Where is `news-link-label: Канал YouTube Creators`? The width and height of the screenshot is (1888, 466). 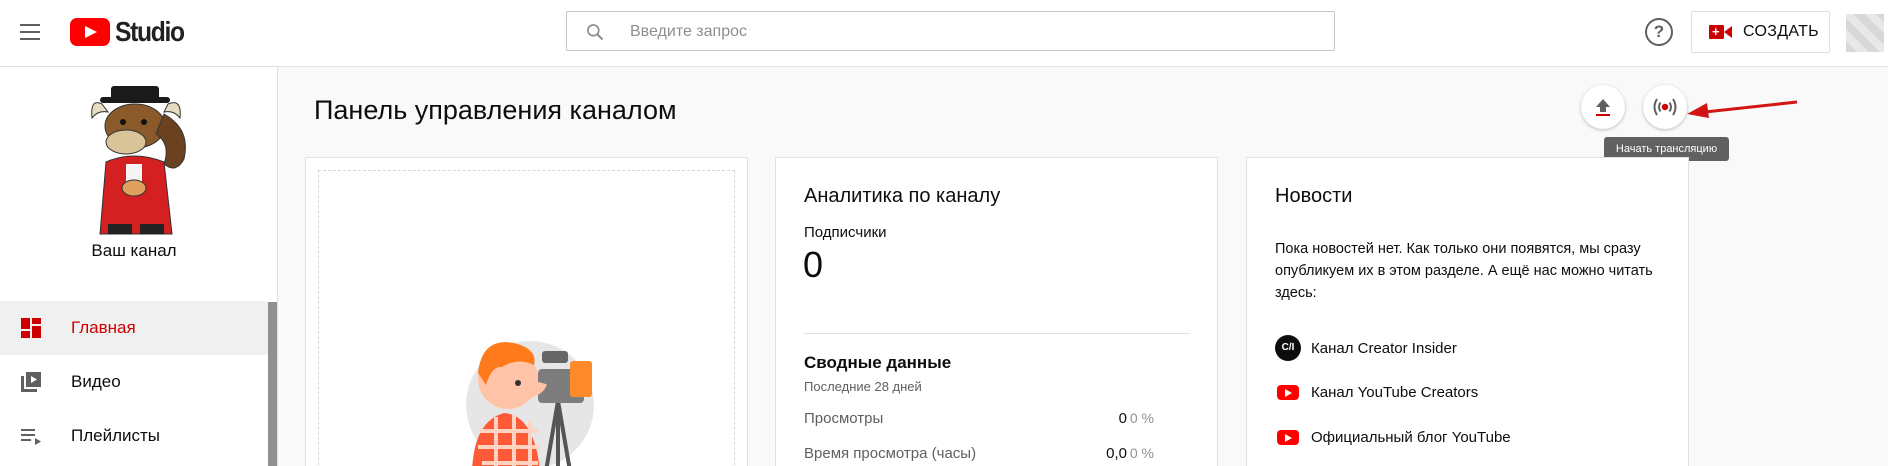
news-link-label: Канал YouTube Creators is located at coordinates (1395, 392).